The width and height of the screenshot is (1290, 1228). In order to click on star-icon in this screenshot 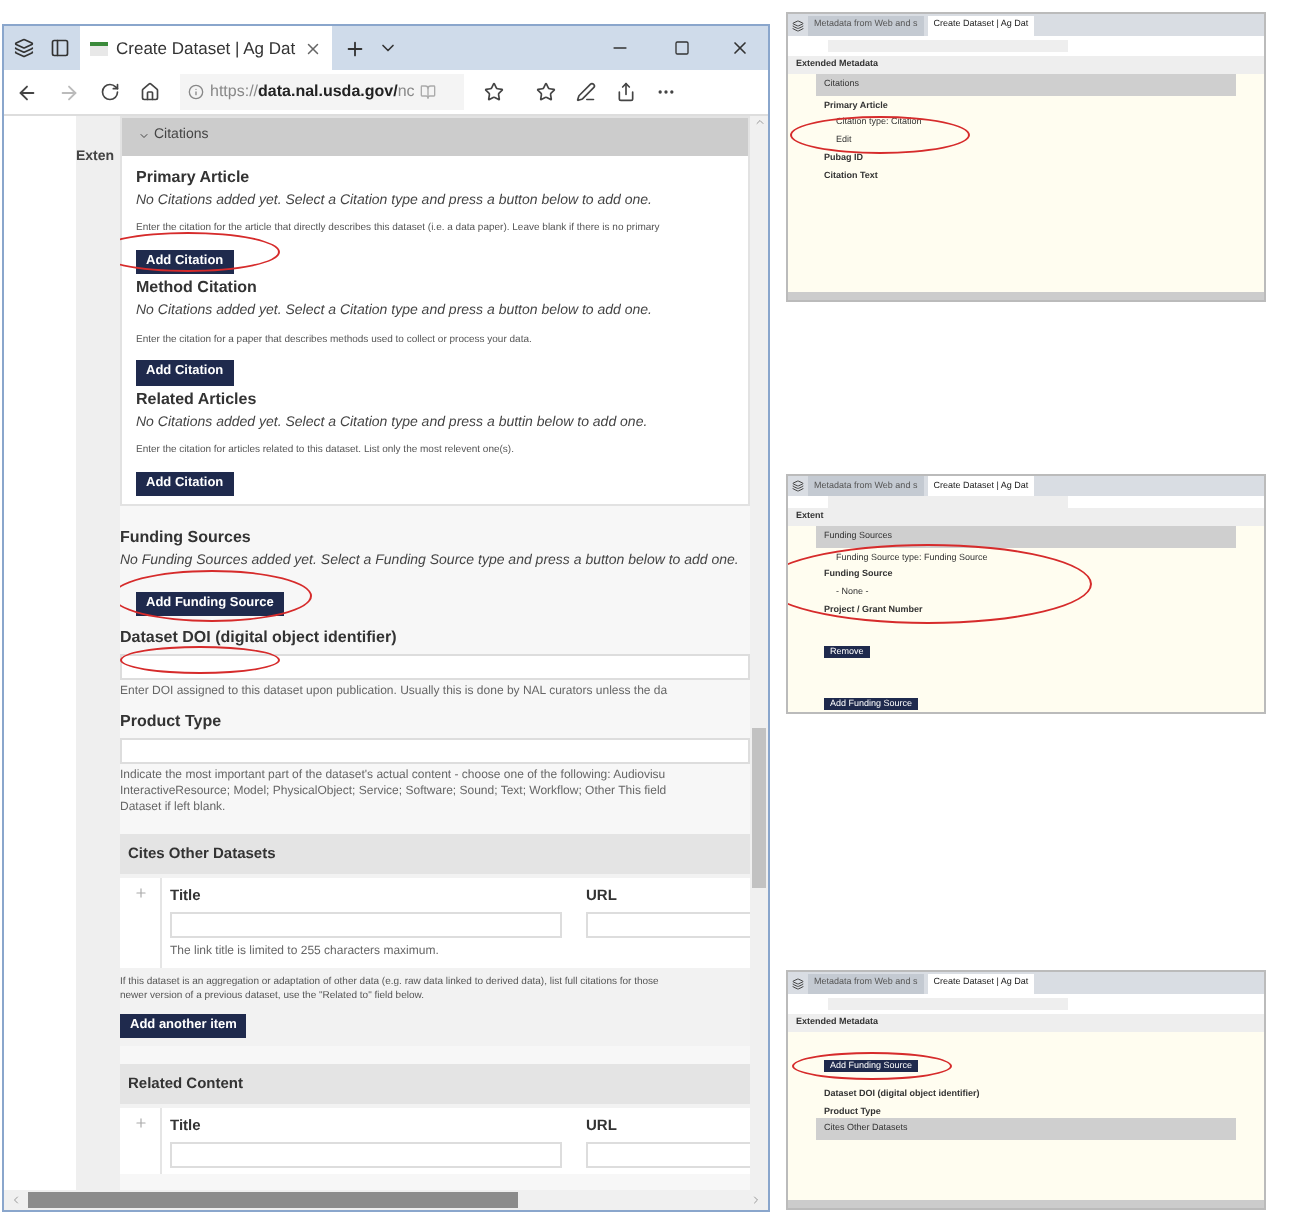, I will do `click(494, 92)`.